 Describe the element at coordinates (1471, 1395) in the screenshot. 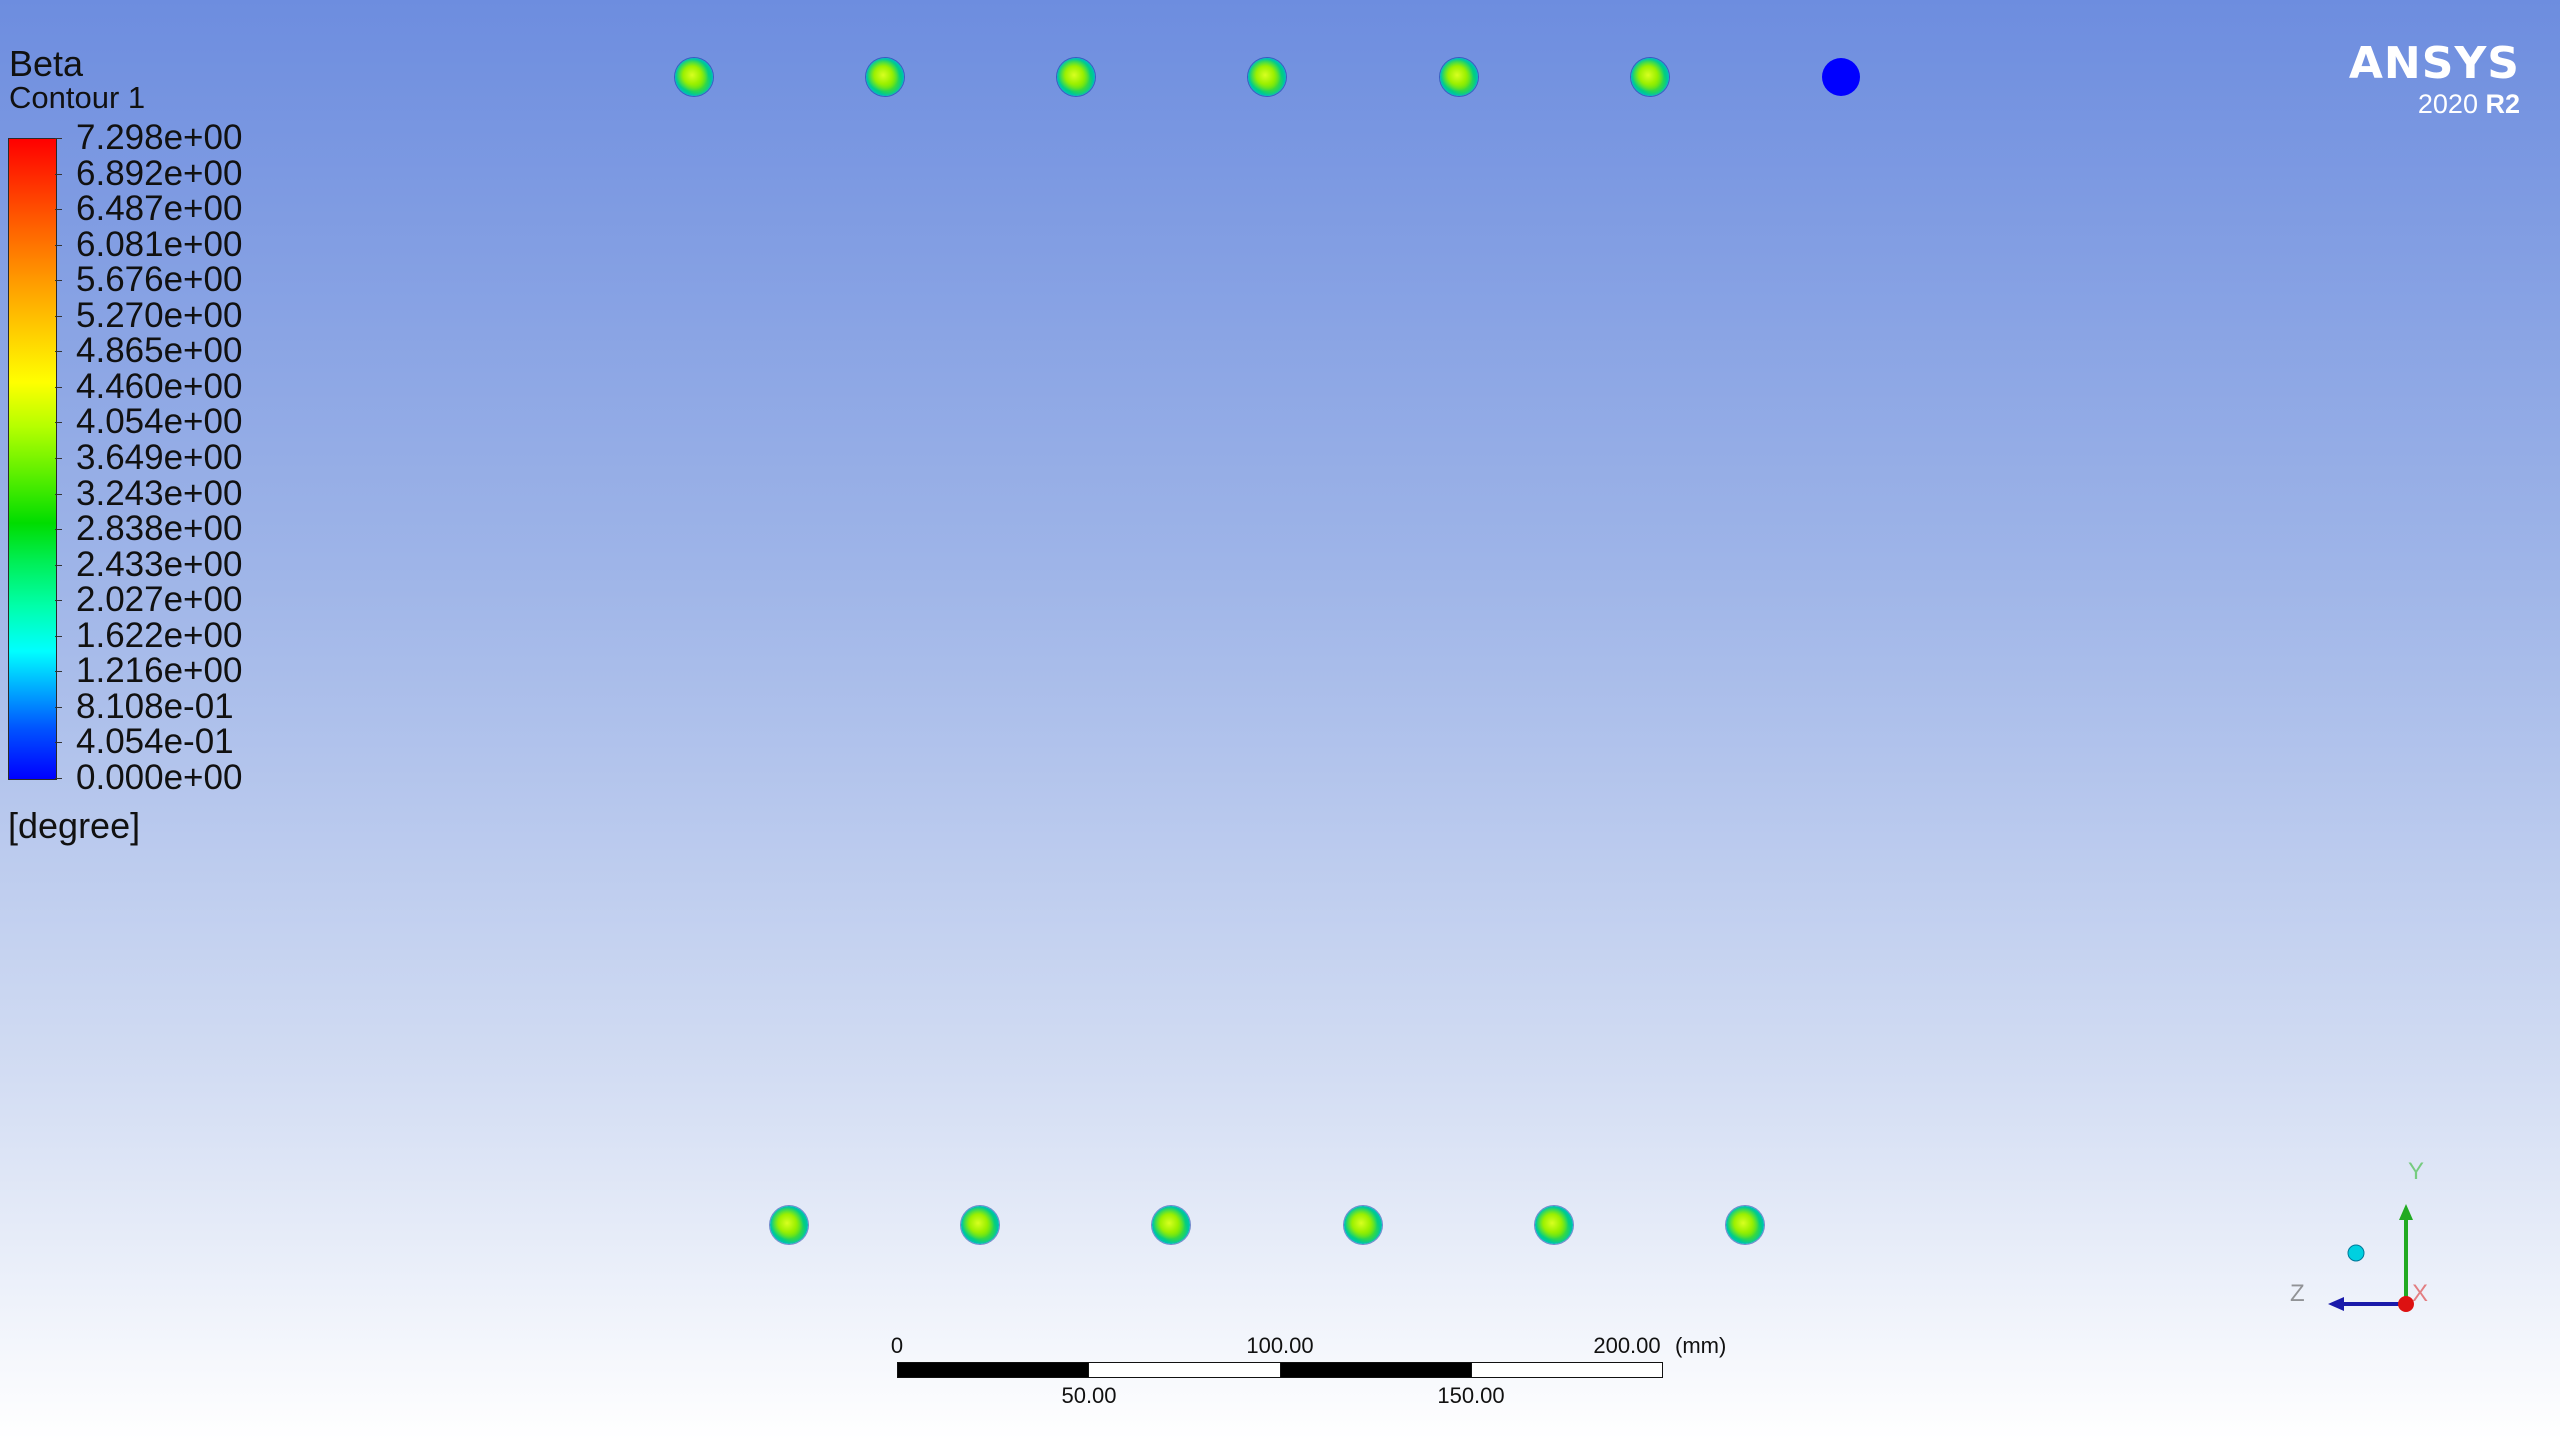

I see `scale-label-150: 150.00` at that location.